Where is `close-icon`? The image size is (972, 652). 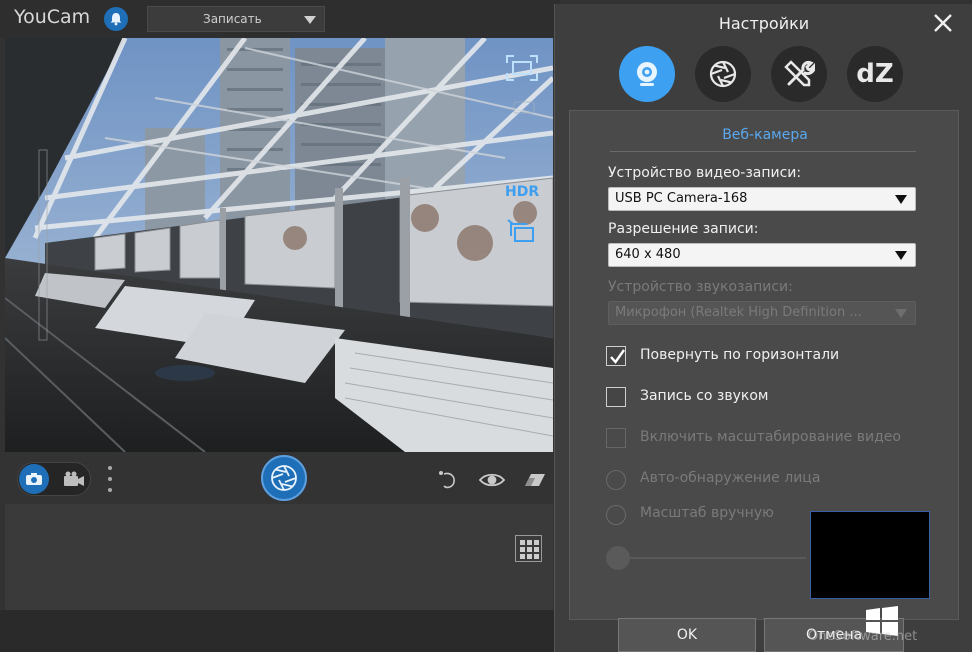 close-icon is located at coordinates (943, 23).